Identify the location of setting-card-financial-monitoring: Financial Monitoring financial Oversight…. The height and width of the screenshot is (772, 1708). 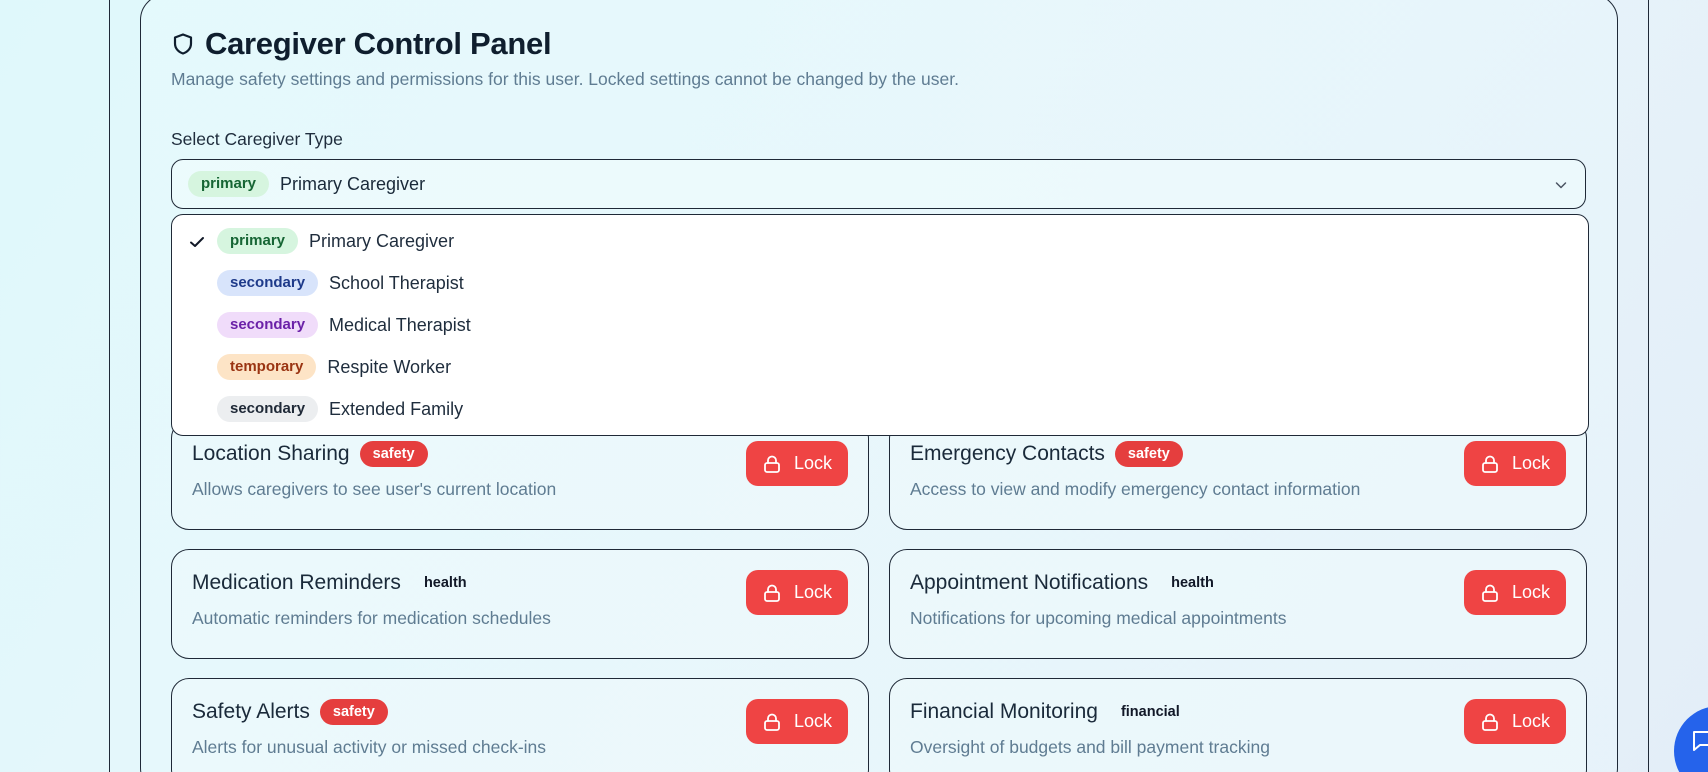
(1238, 725).